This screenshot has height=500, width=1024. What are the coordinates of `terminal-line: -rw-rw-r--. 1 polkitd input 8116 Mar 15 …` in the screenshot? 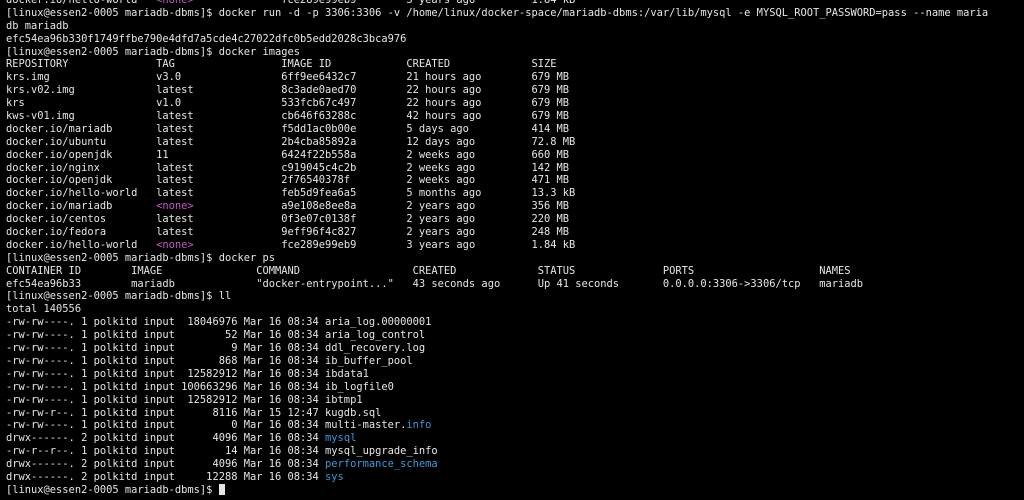 It's located at (515, 413).